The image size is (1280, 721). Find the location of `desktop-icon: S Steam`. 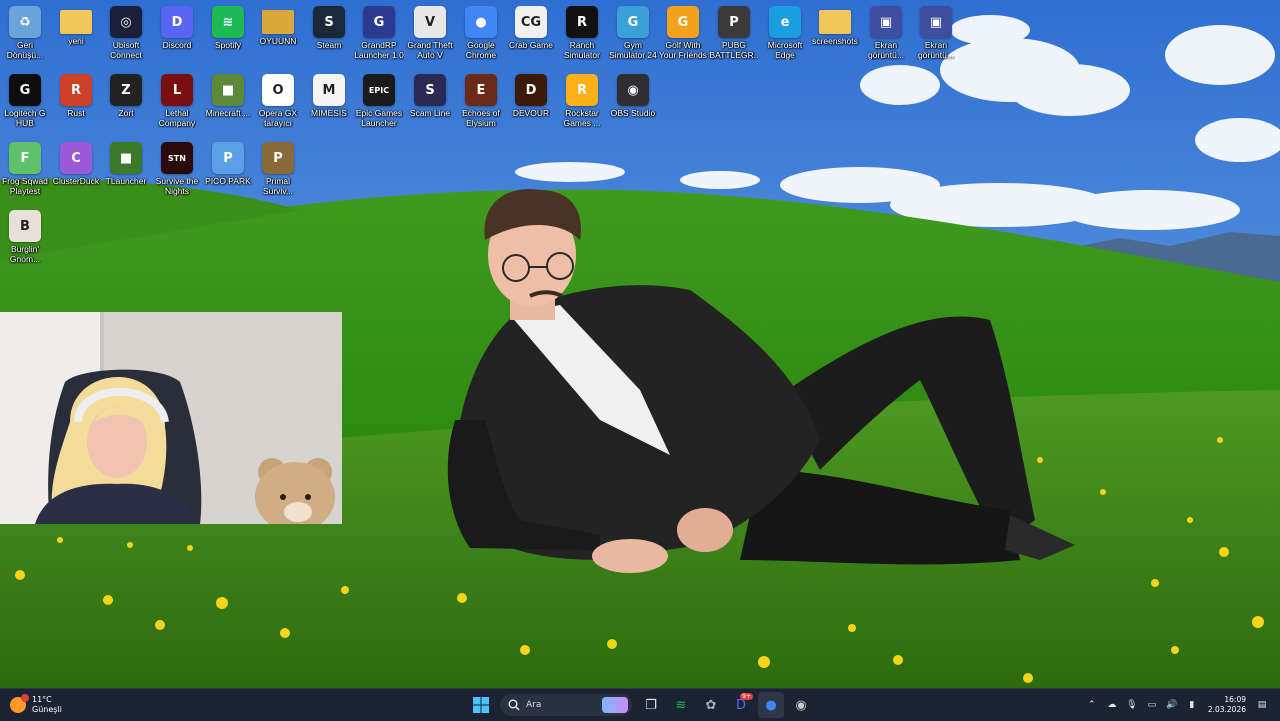

desktop-icon: S Steam is located at coordinates (329, 25).